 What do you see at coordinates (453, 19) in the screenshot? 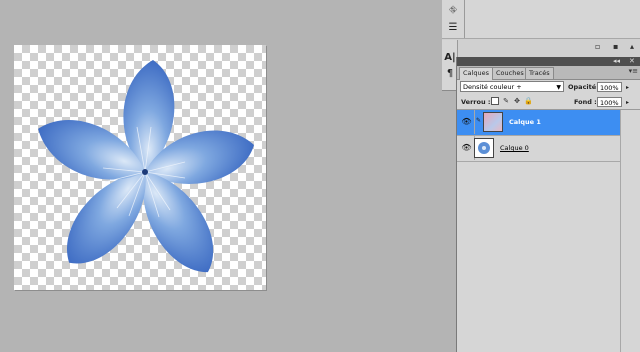
I see `panel-icon-strip: ⛗ ☰` at bounding box center [453, 19].